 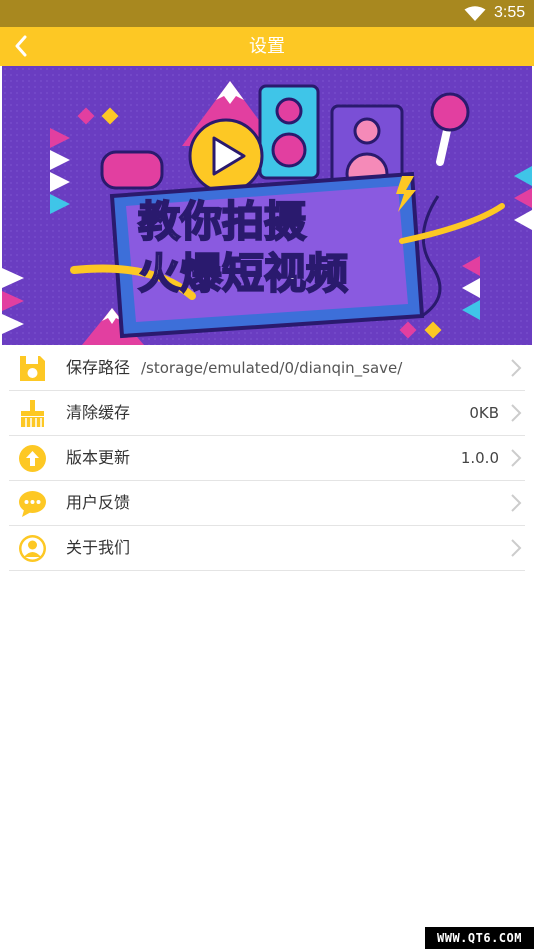 I want to click on version-value: 1.0.0, so click(x=479, y=458).